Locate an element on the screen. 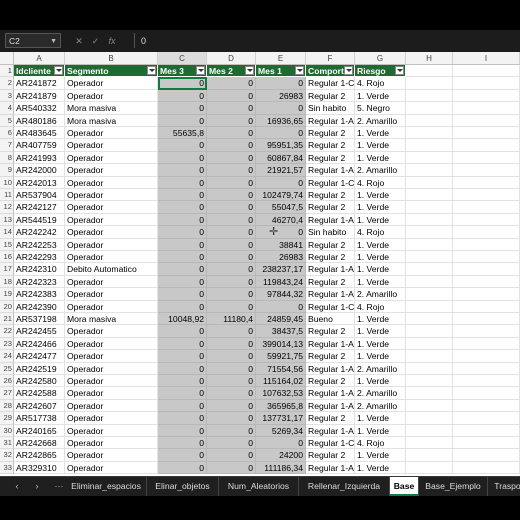 The image size is (520, 520). row-header: 32 is located at coordinates (7, 455).